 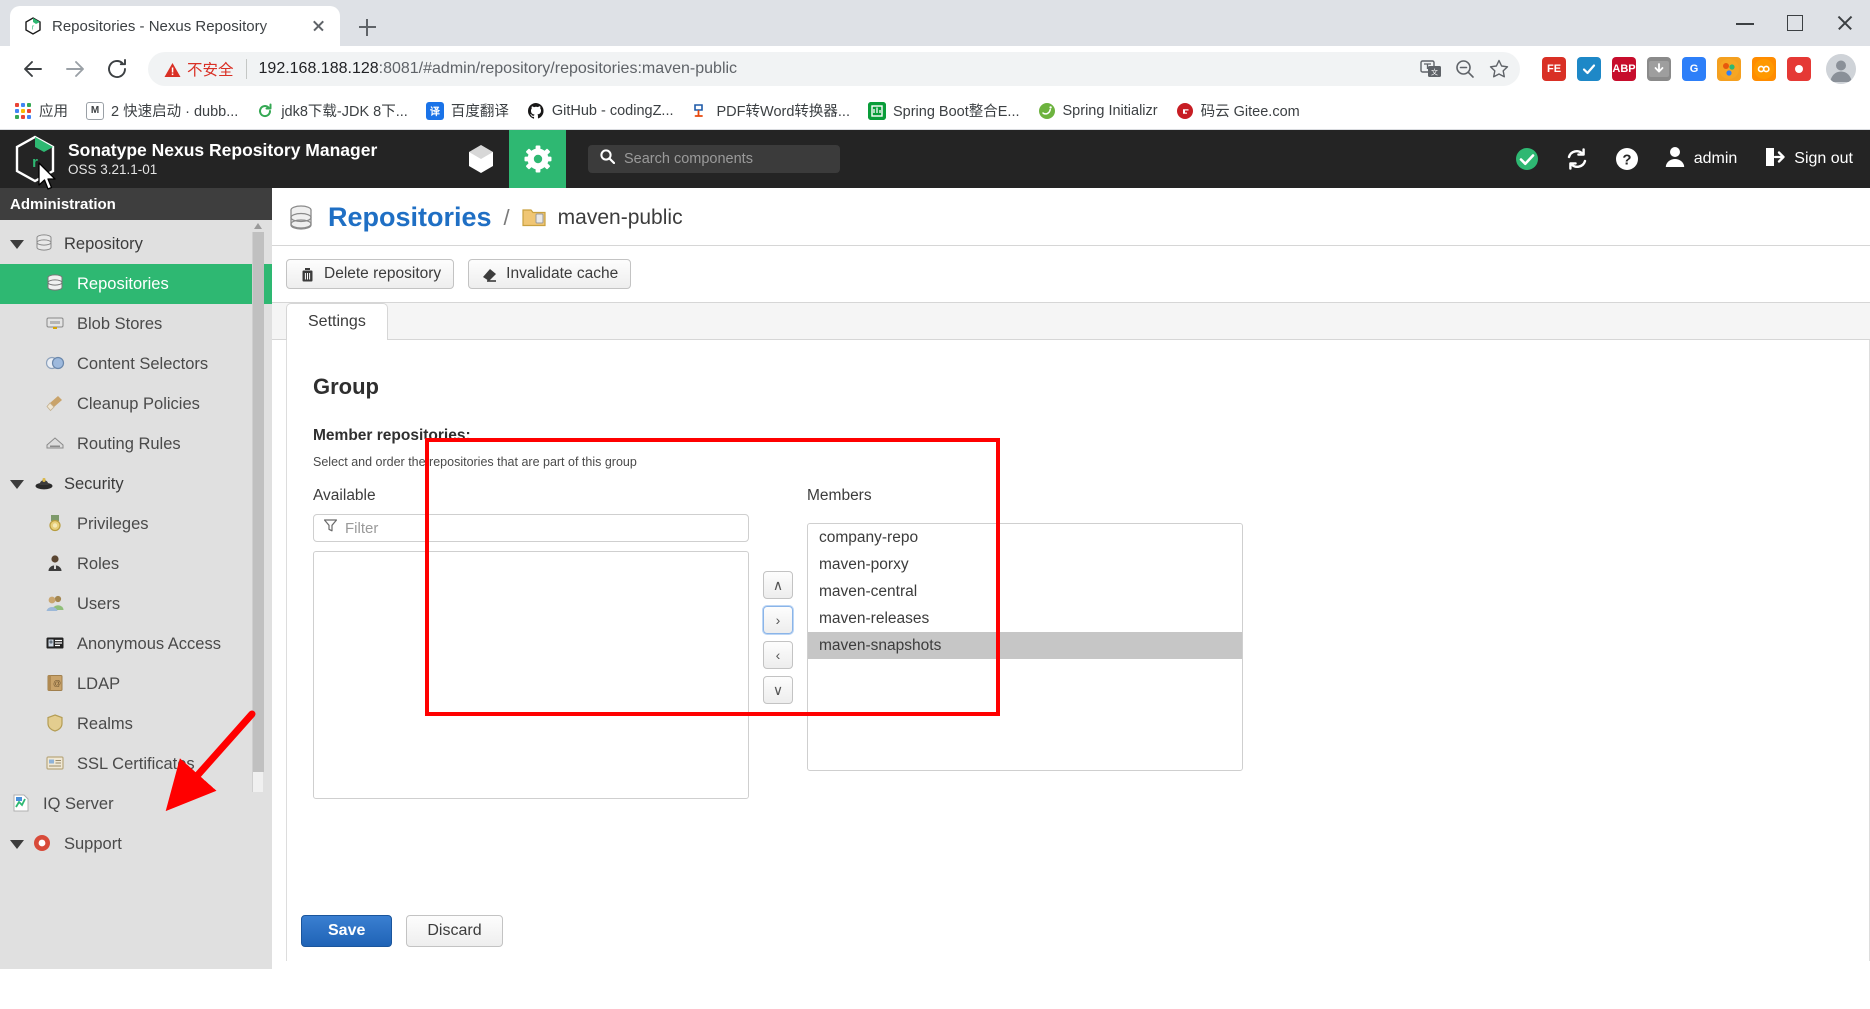 What do you see at coordinates (1577, 159) in the screenshot?
I see `refresh-icon` at bounding box center [1577, 159].